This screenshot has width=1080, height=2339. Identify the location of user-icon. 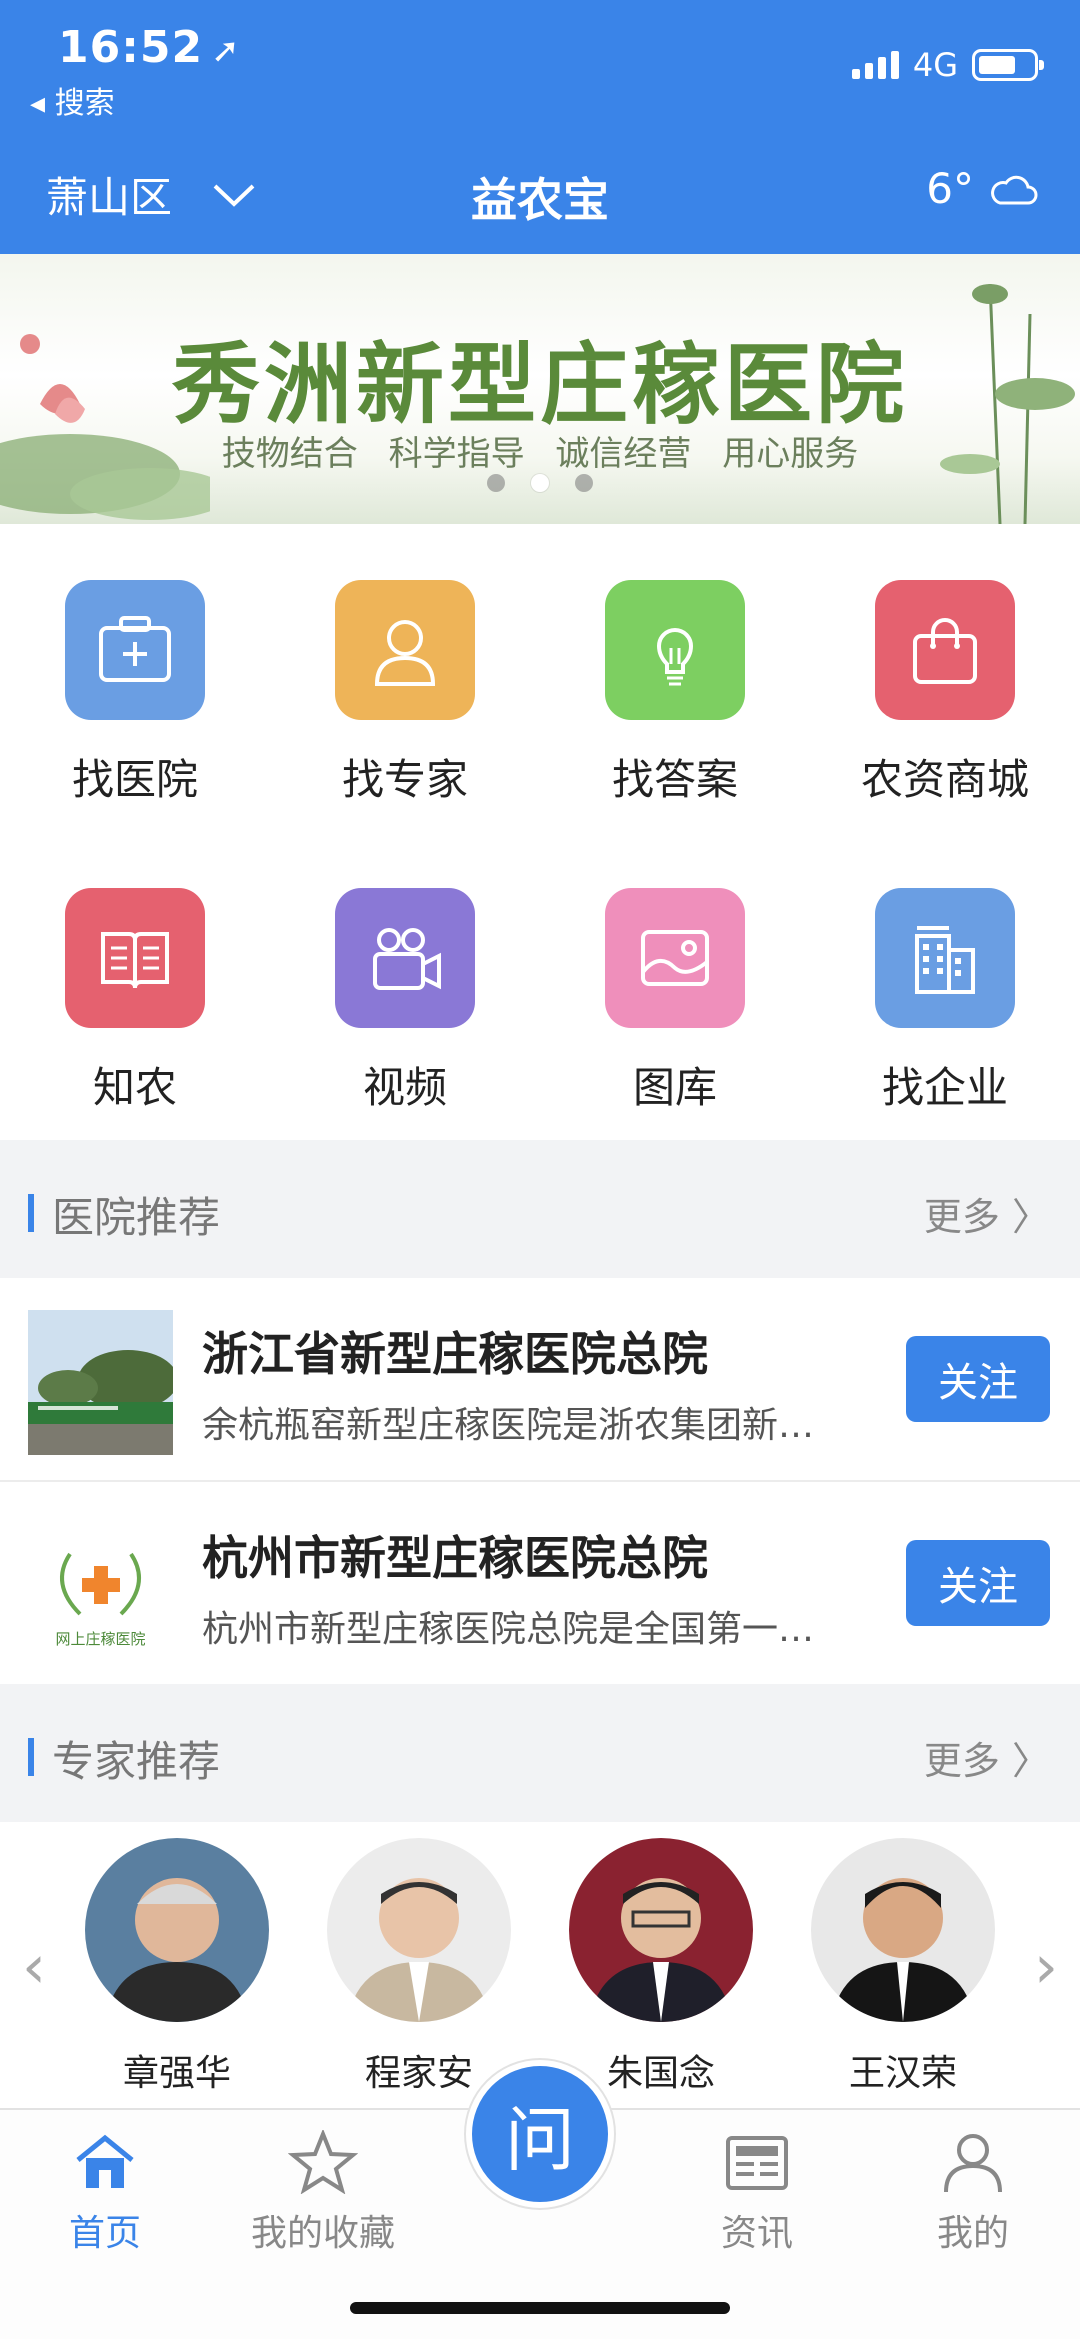
(973, 2163).